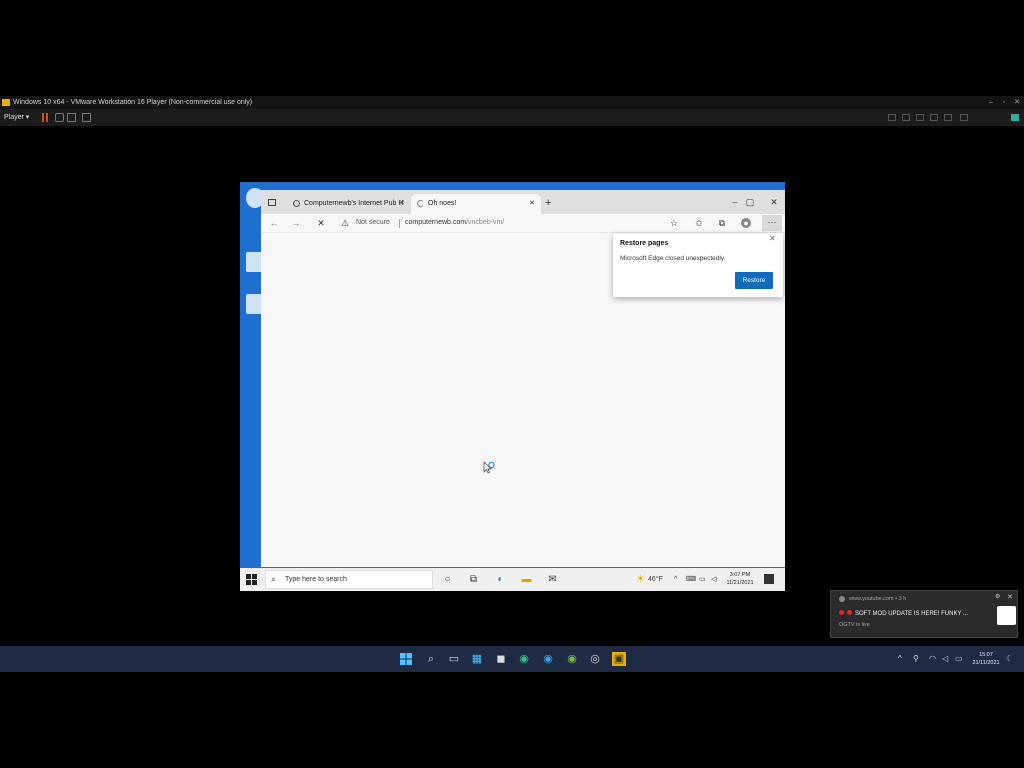 The height and width of the screenshot is (768, 1024). I want to click on notification-source: www.youtube.com • 3 h, so click(878, 599).